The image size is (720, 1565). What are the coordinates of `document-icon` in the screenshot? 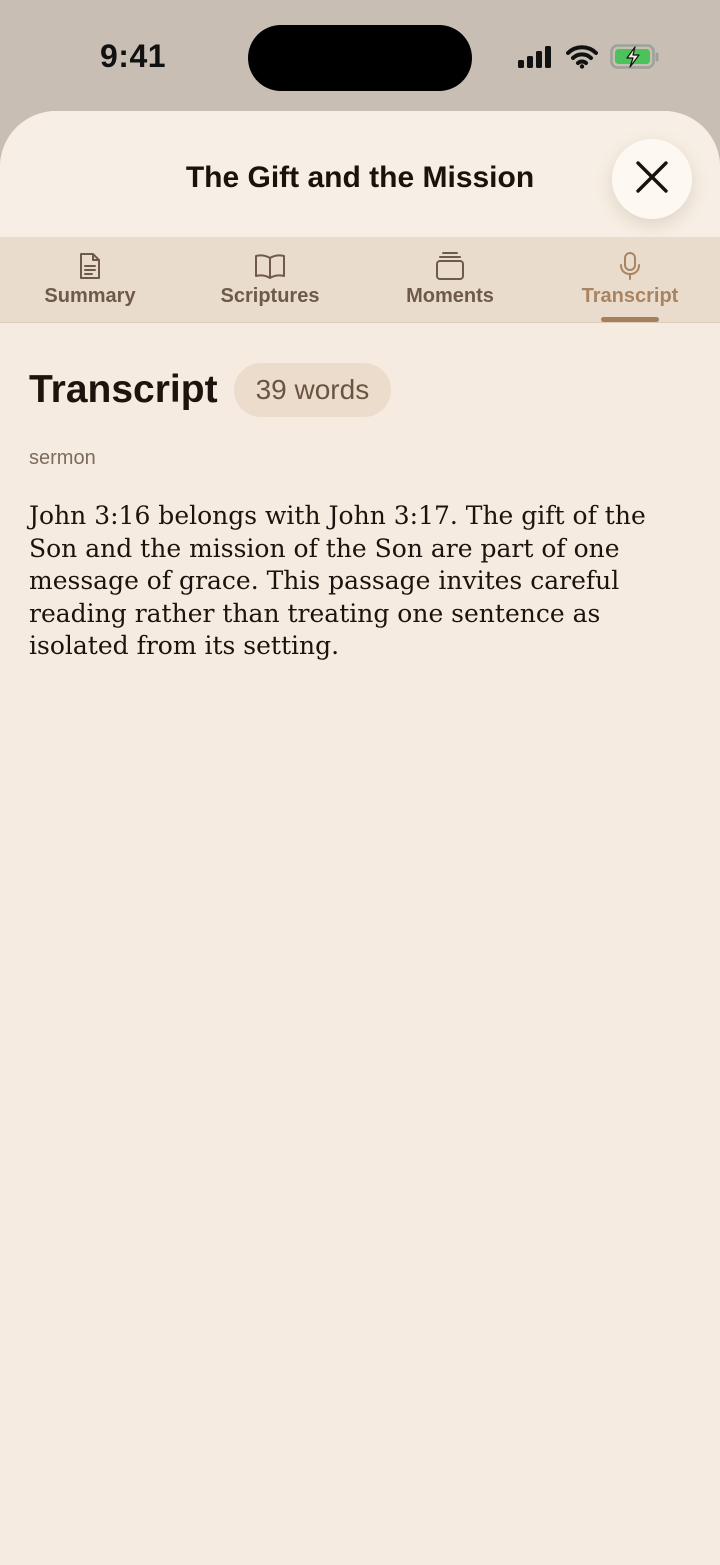 It's located at (90, 266).